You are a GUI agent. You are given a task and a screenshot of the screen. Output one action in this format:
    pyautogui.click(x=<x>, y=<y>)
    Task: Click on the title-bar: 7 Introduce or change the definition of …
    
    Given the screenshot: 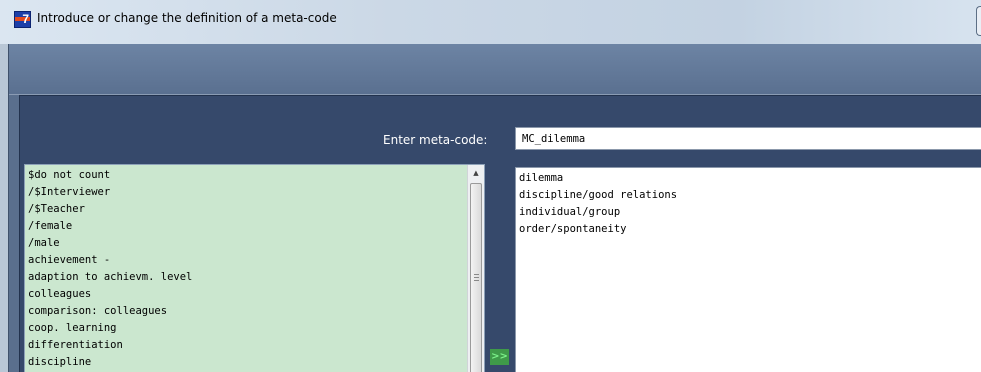 What is the action you would take?
    pyautogui.click(x=490, y=22)
    